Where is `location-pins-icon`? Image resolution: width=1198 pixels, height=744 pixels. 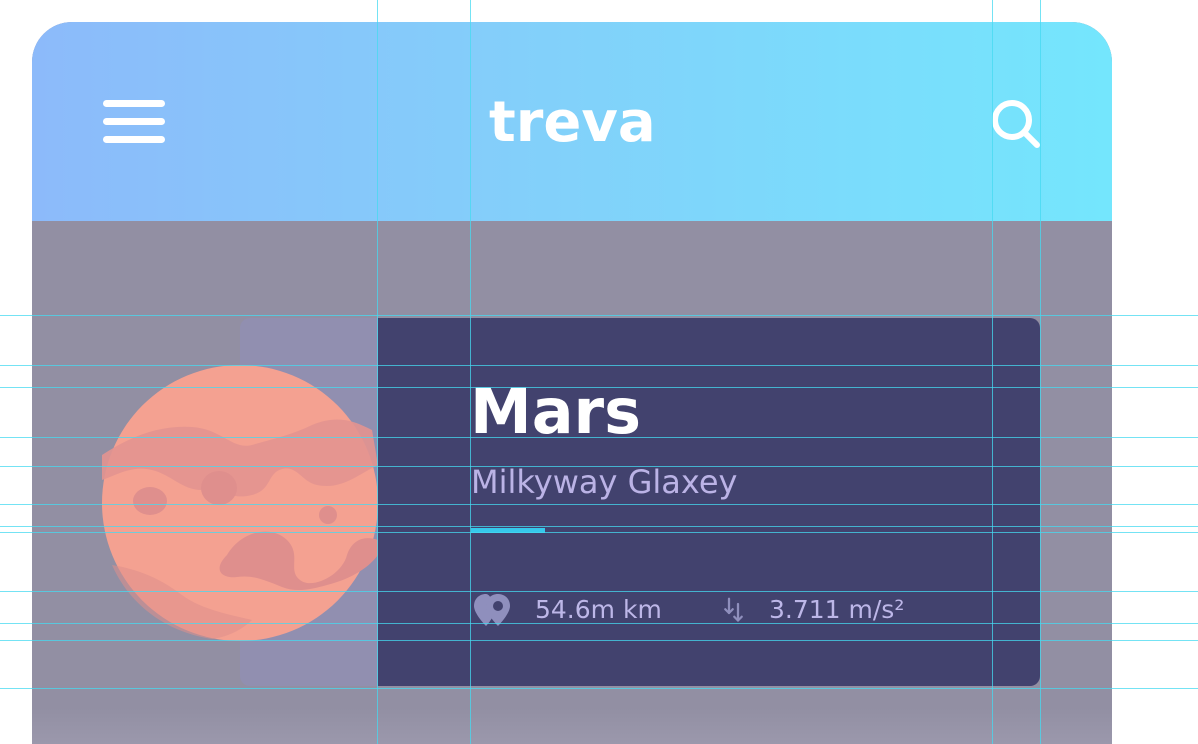
location-pins-icon is located at coordinates (492, 610).